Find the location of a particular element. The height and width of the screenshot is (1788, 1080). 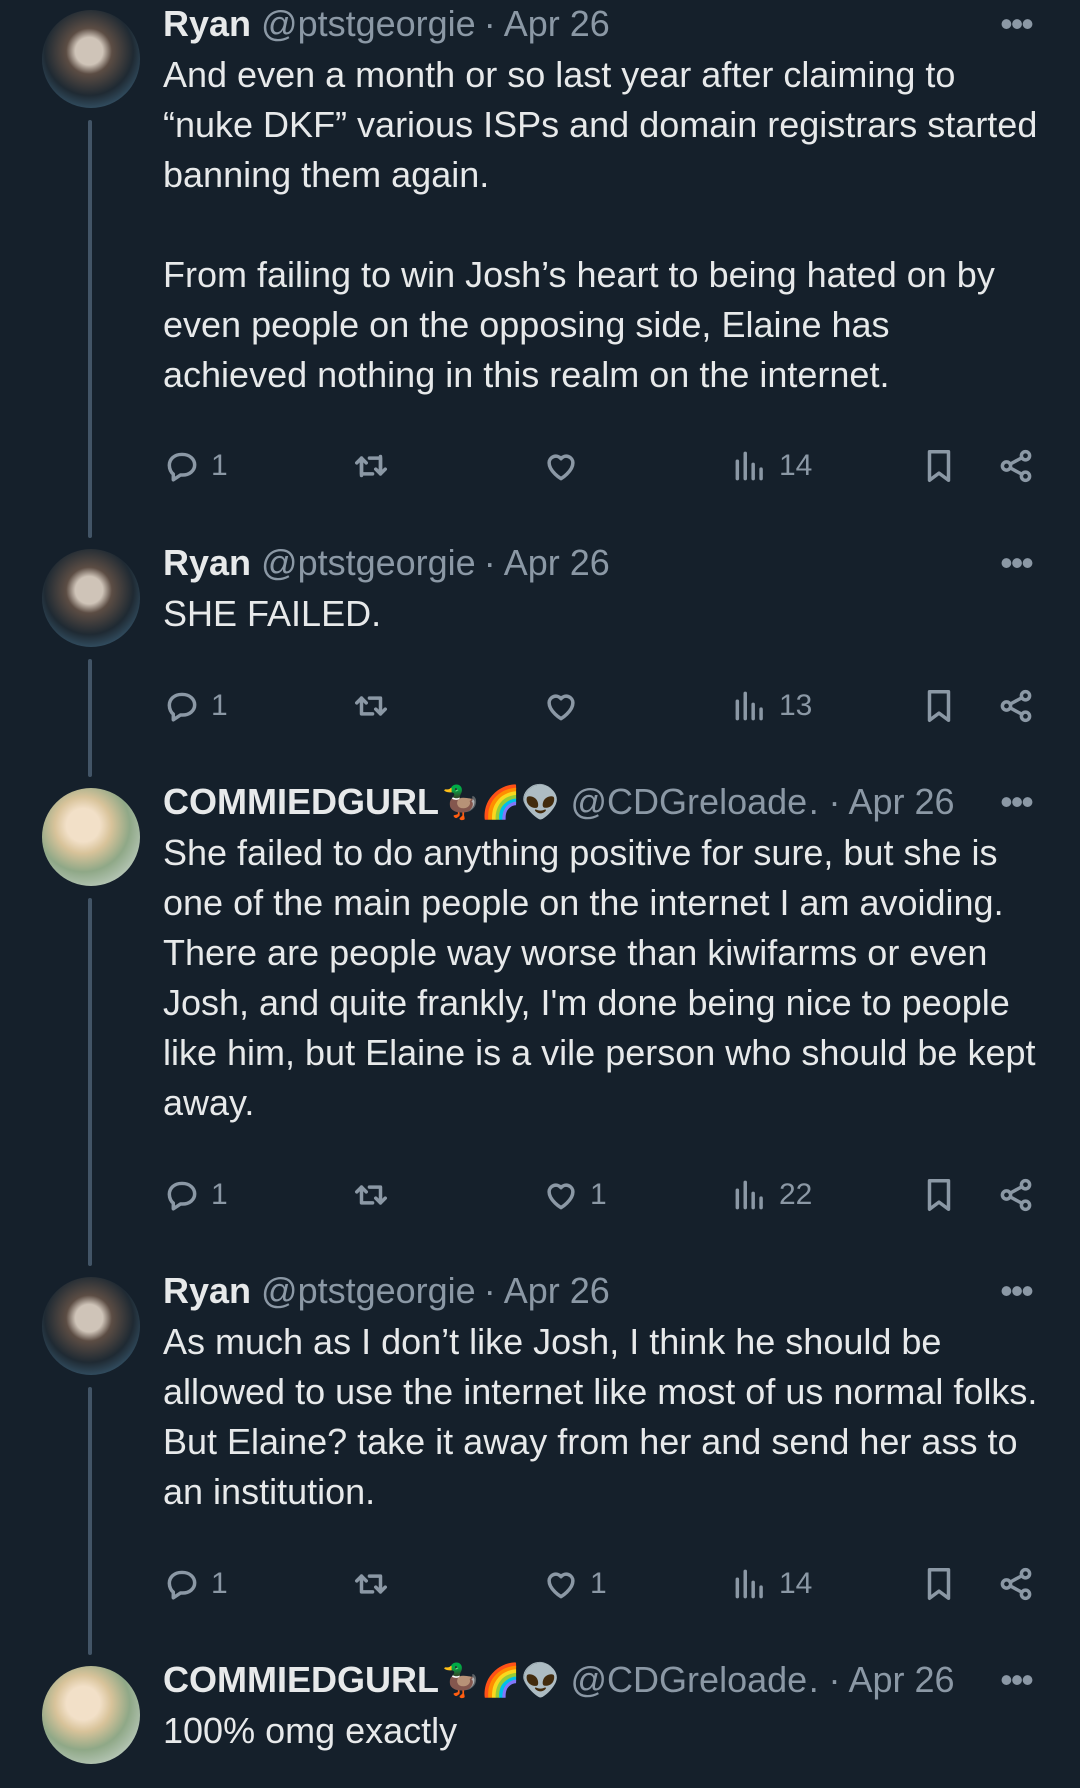

views-button: 13 is located at coordinates (771, 706).